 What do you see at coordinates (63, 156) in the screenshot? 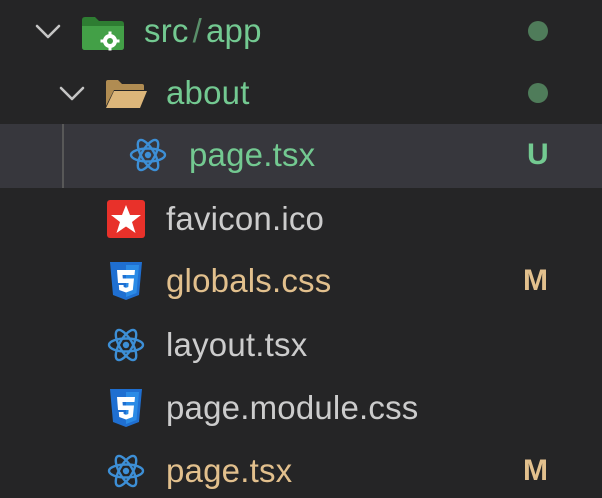
I see `indent-guide` at bounding box center [63, 156].